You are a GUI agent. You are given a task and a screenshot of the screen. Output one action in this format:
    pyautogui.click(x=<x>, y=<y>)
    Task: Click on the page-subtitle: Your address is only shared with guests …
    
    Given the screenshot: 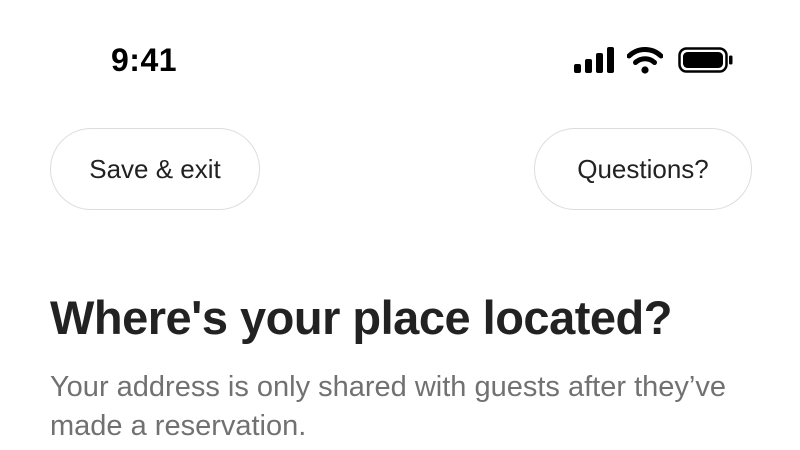 What is the action you would take?
    pyautogui.click(x=388, y=406)
    